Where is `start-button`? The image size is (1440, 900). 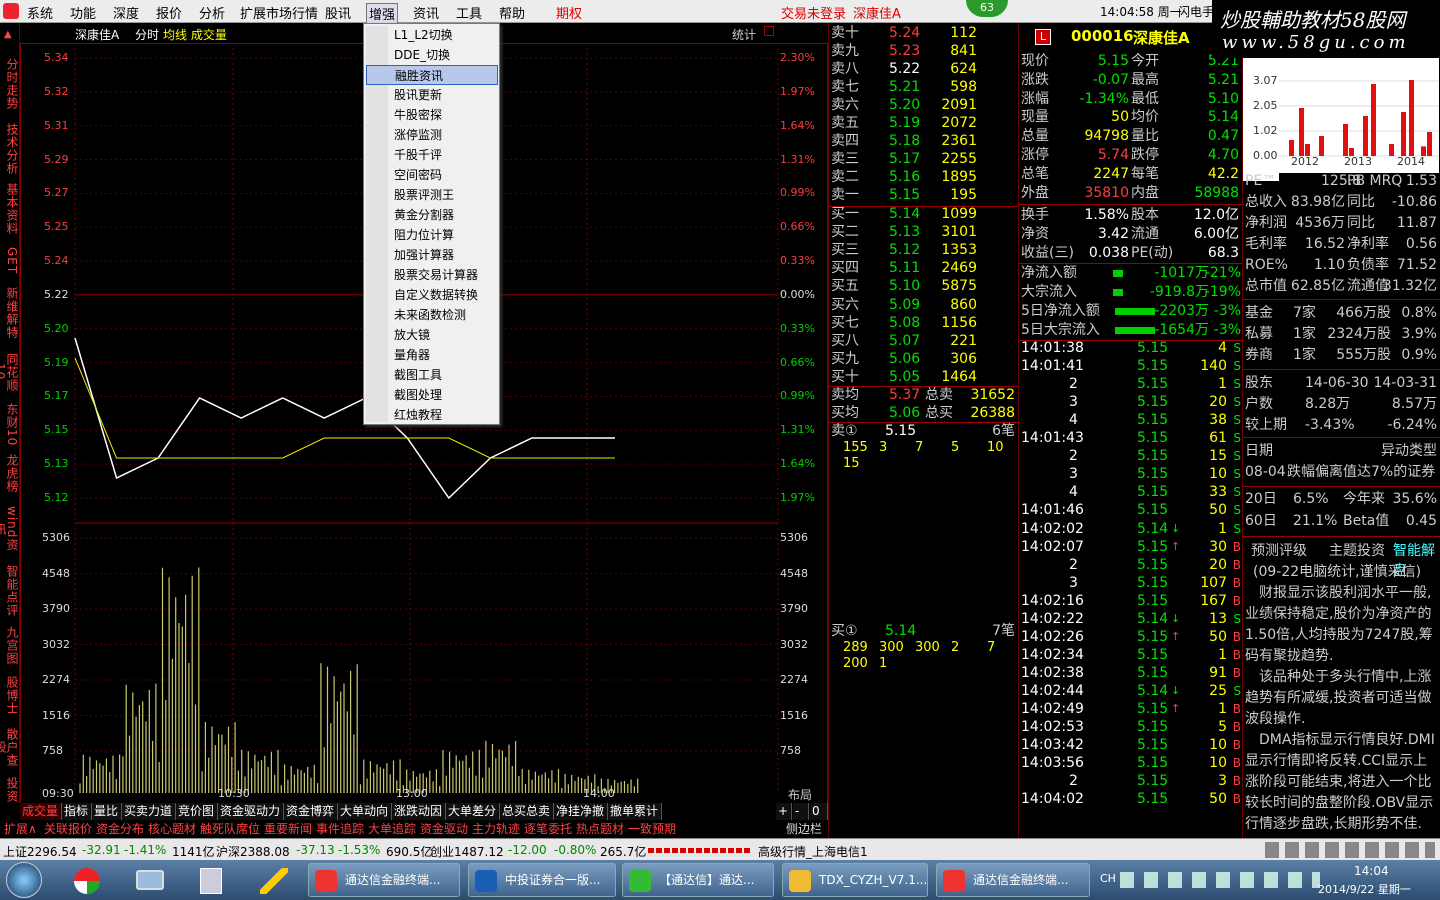
start-button is located at coordinates (24, 880).